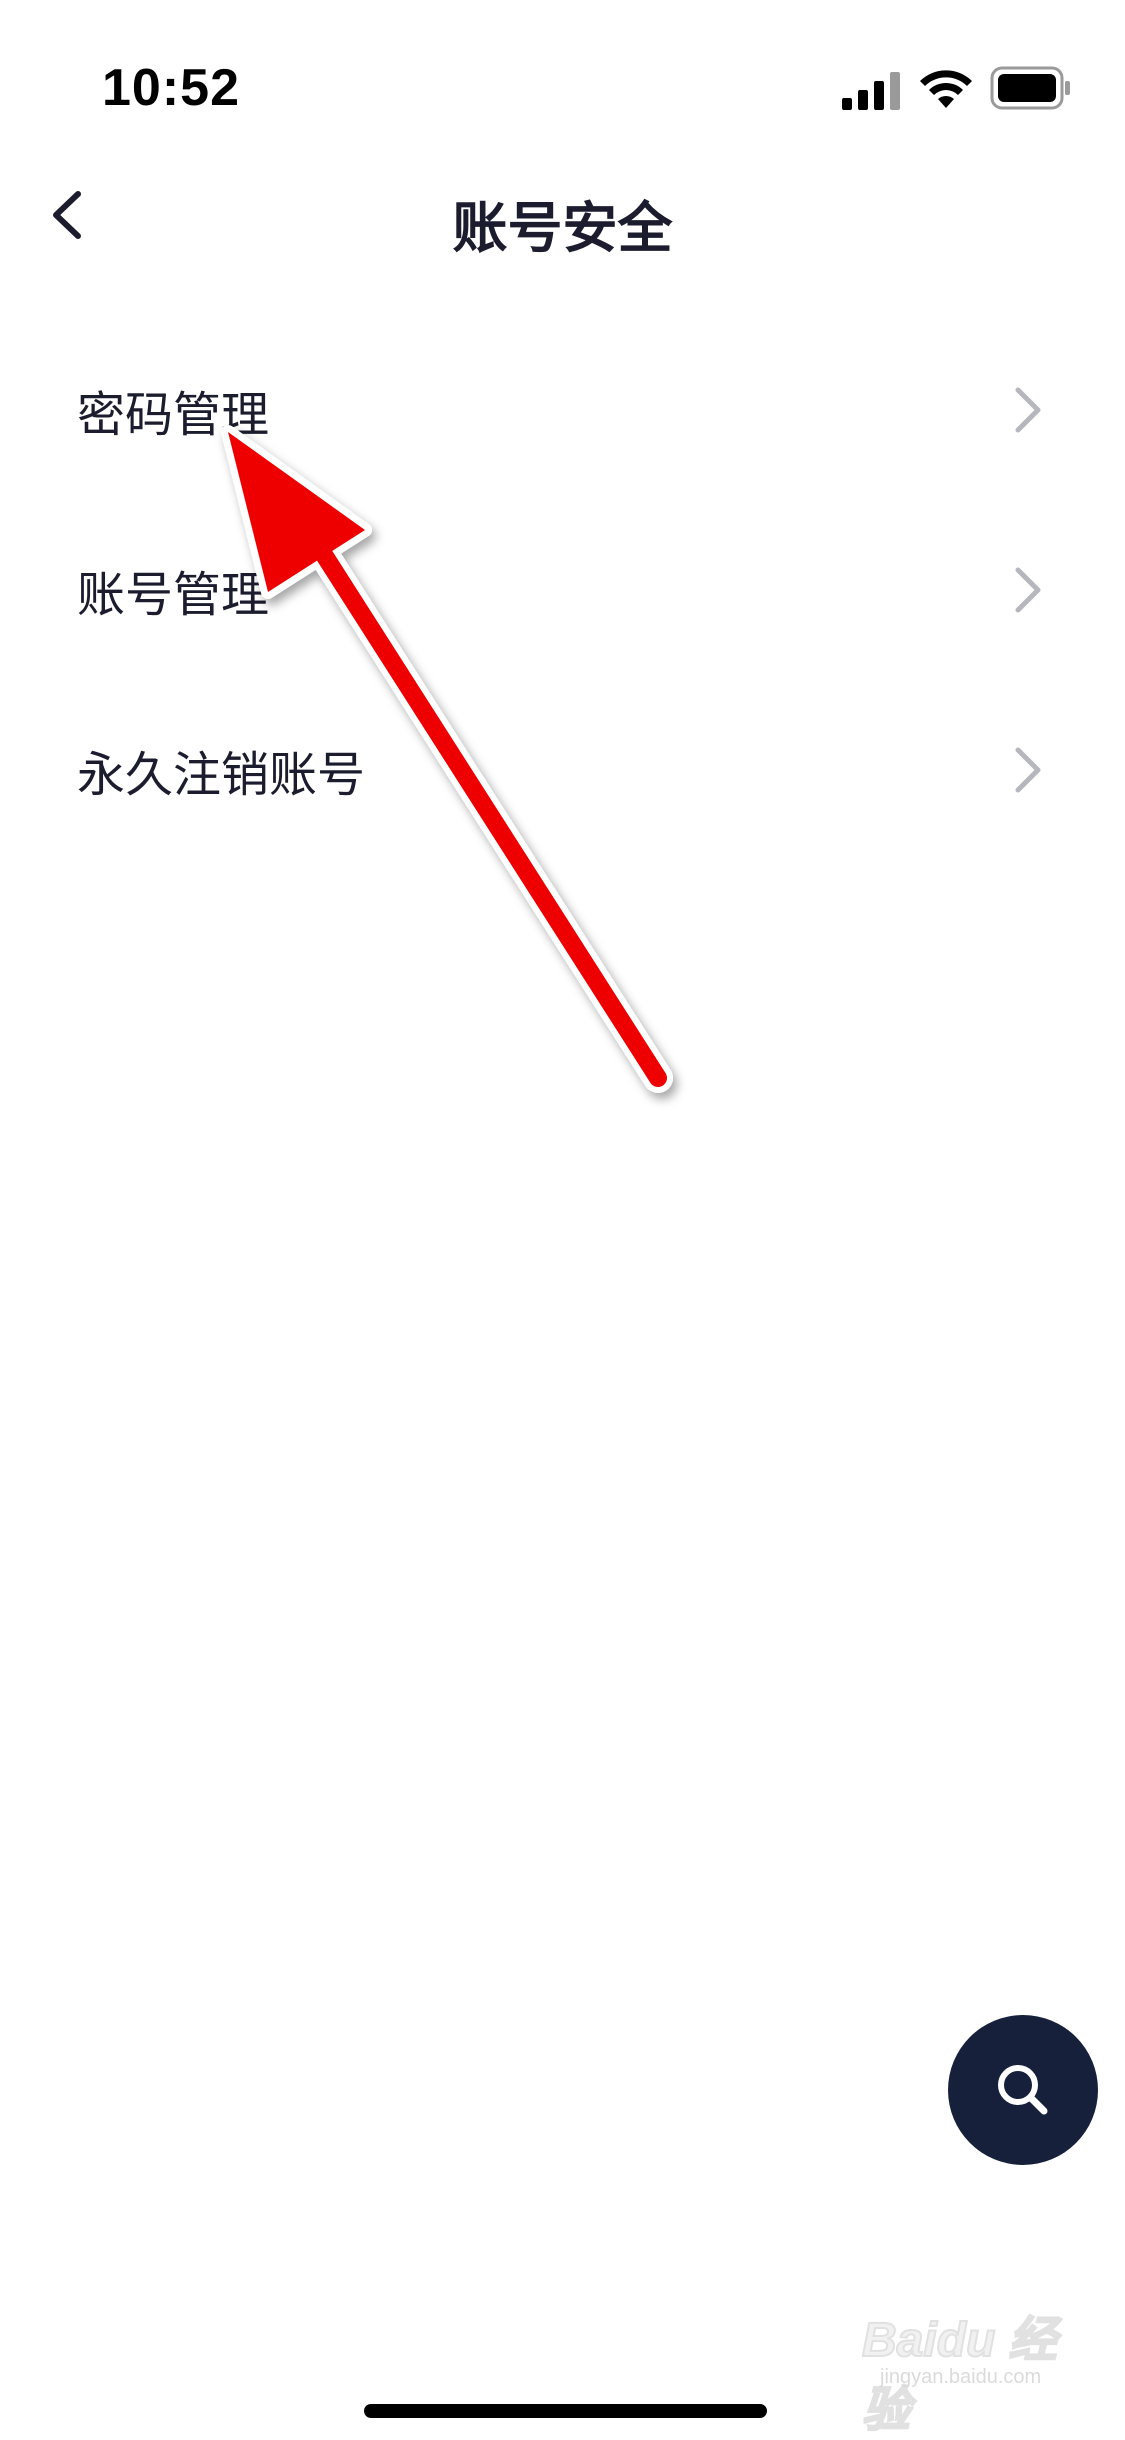  I want to click on page-title: 账号安全, so click(562, 228).